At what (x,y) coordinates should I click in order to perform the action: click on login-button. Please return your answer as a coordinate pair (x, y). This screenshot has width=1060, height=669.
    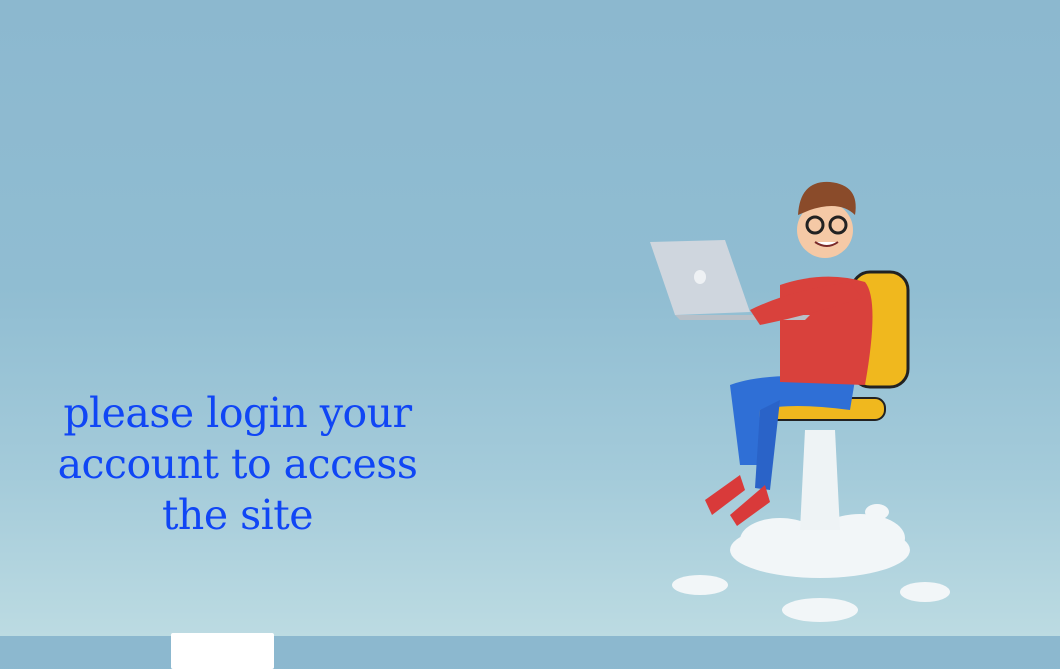
    Looking at the image, I should click on (222, 651).